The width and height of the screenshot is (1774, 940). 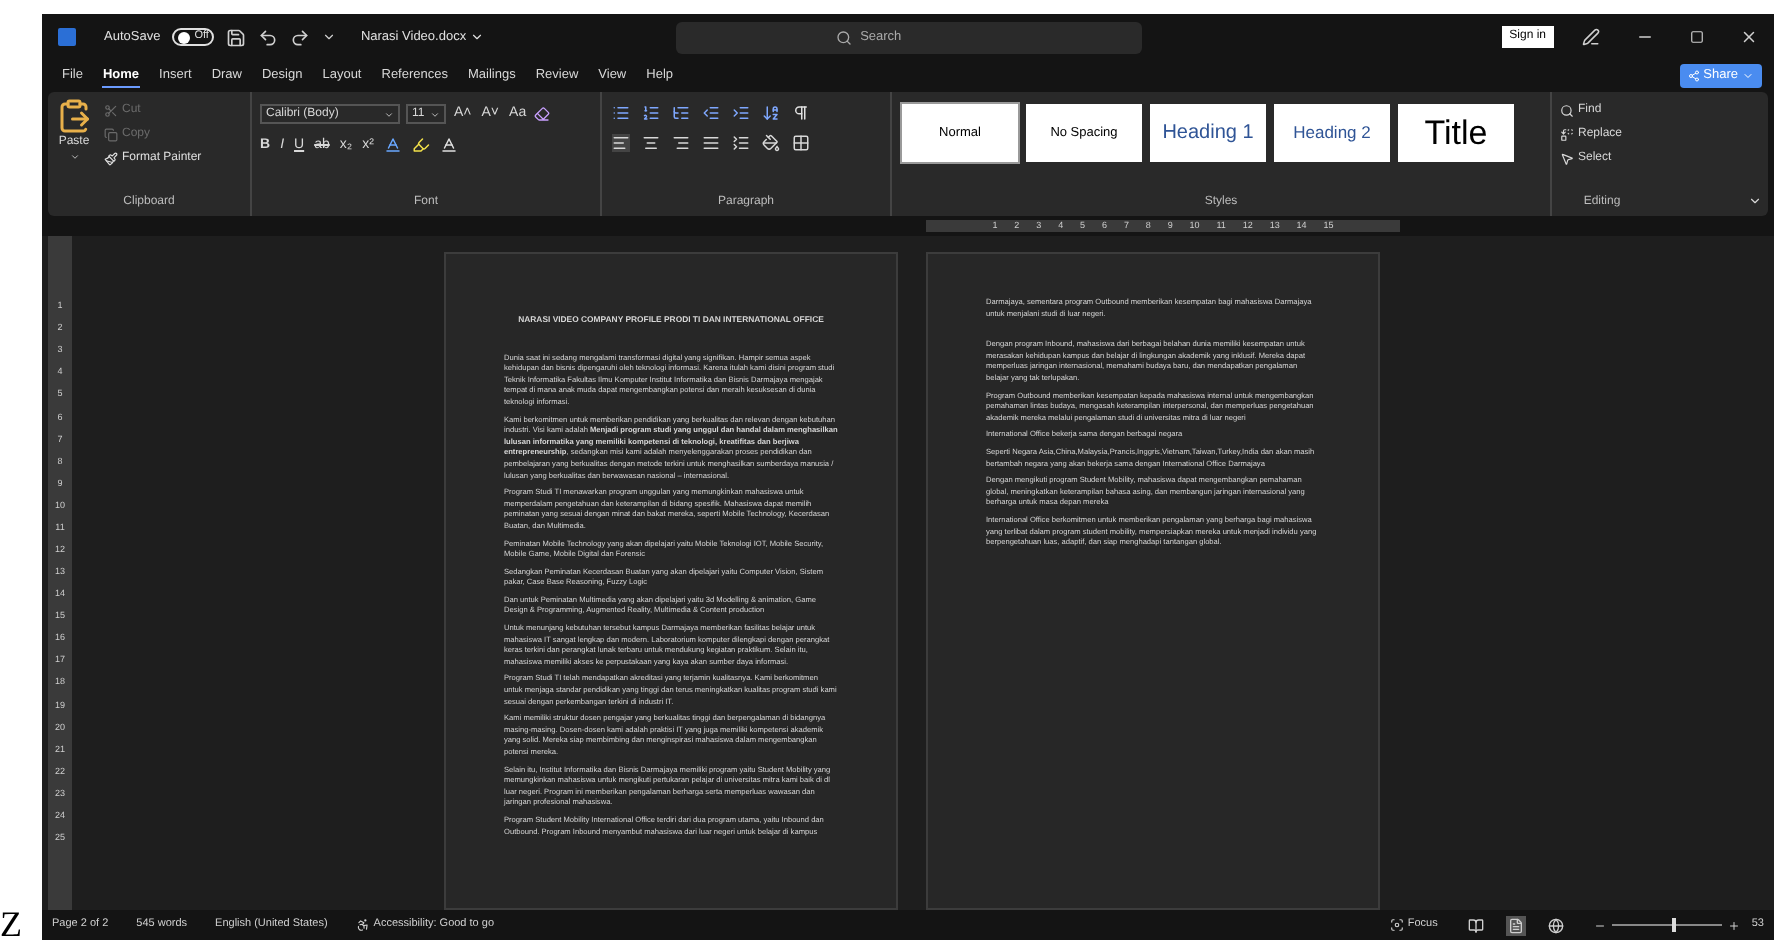 What do you see at coordinates (236, 37) in the screenshot?
I see `save-icon` at bounding box center [236, 37].